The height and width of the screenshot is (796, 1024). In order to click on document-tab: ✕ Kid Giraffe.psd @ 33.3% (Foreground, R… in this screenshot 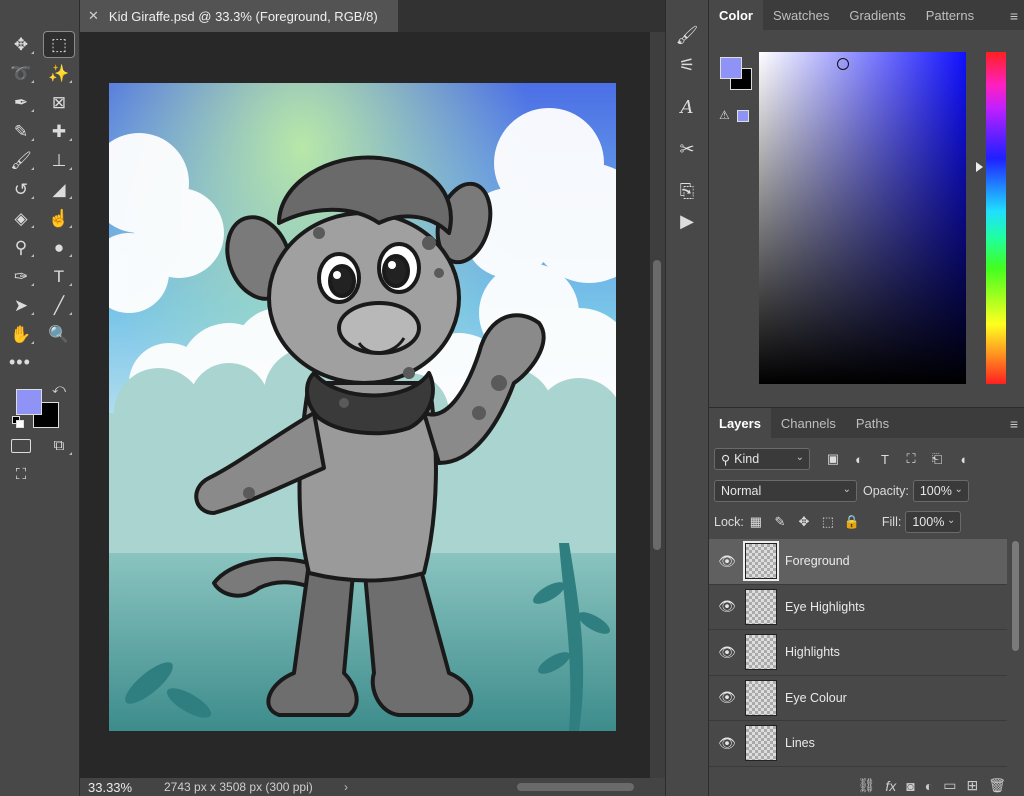, I will do `click(239, 16)`.